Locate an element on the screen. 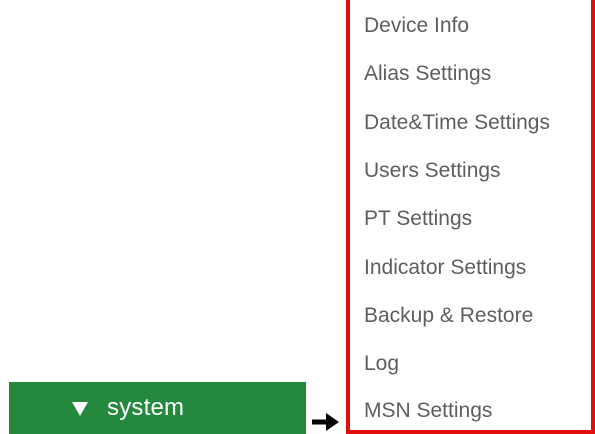 The width and height of the screenshot is (595, 434). triangle-down-icon is located at coordinates (80, 409).